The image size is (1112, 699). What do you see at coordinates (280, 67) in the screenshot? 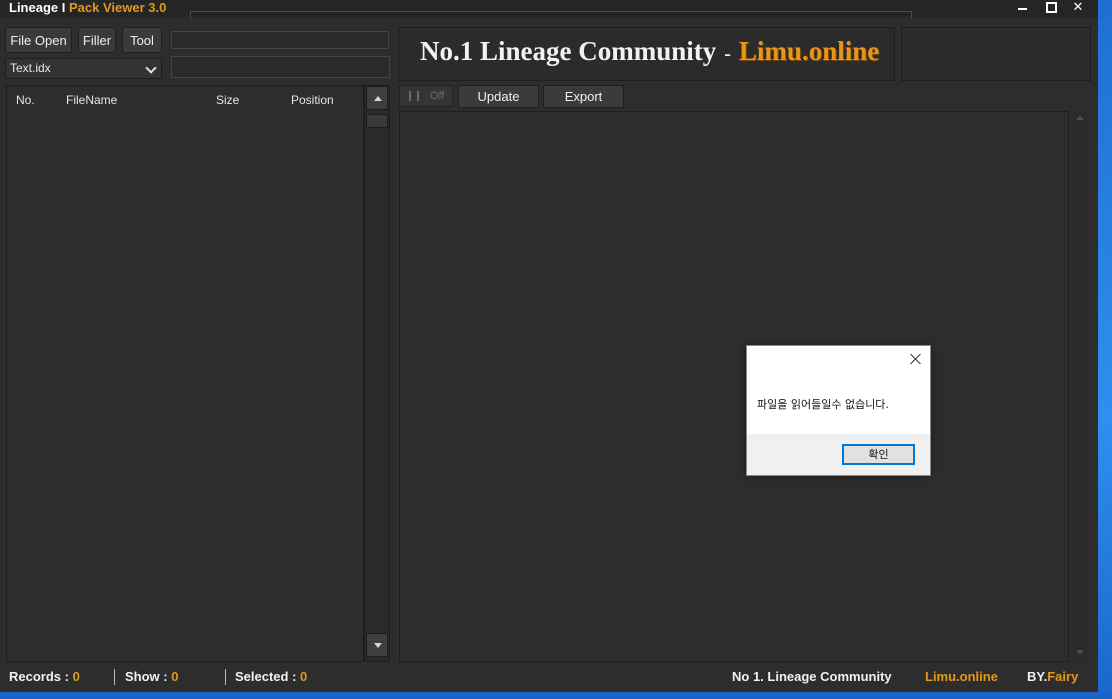
I see `search-input` at bounding box center [280, 67].